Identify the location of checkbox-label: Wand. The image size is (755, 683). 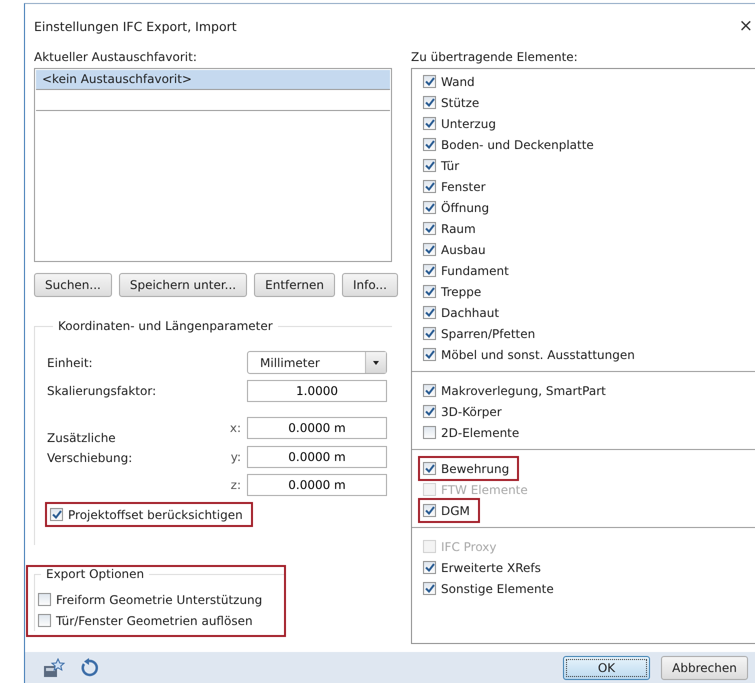
(458, 81).